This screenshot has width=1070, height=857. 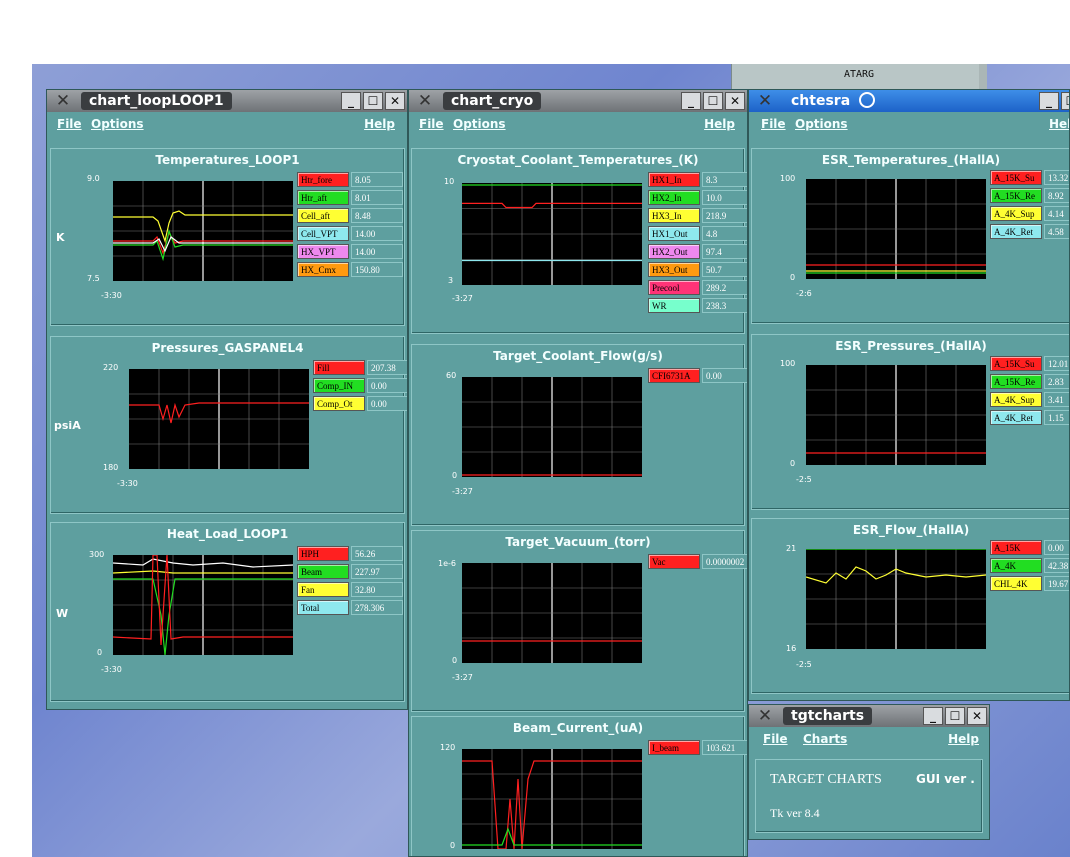 What do you see at coordinates (674, 179) in the screenshot?
I see `legend-series-button: HX1_In` at bounding box center [674, 179].